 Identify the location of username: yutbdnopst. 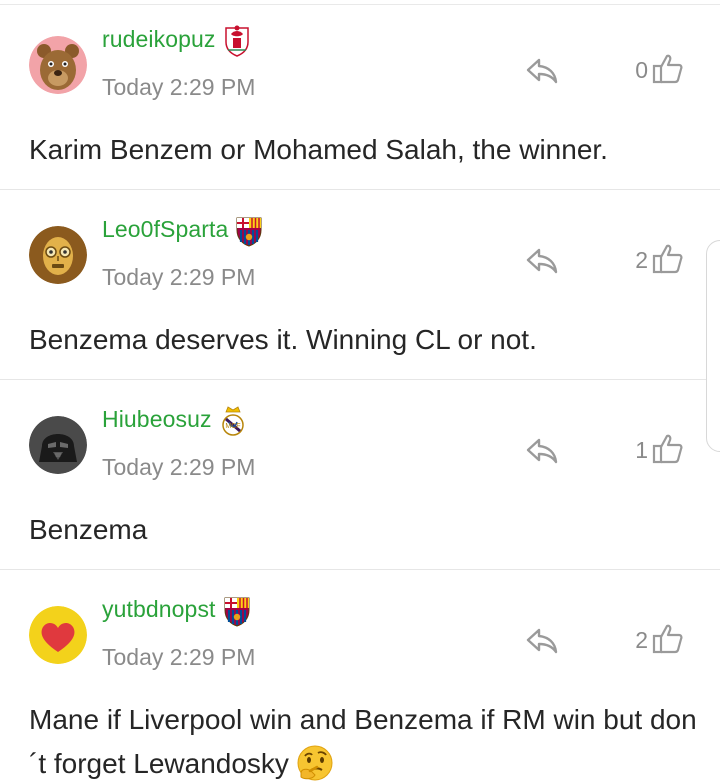
(159, 609).